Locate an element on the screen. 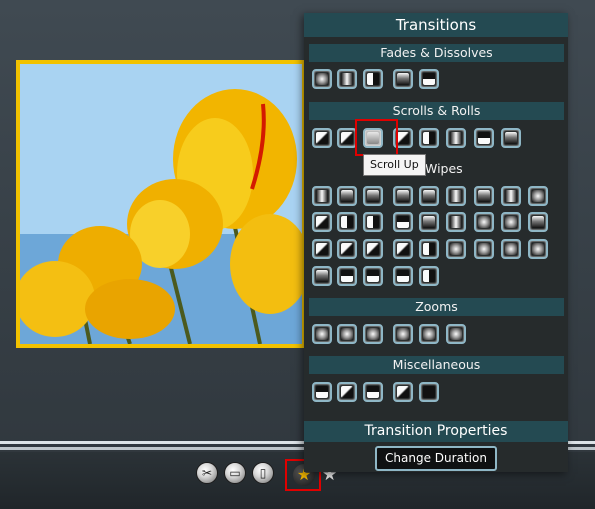  transition-properties-header: Transition Properties is located at coordinates (436, 431).